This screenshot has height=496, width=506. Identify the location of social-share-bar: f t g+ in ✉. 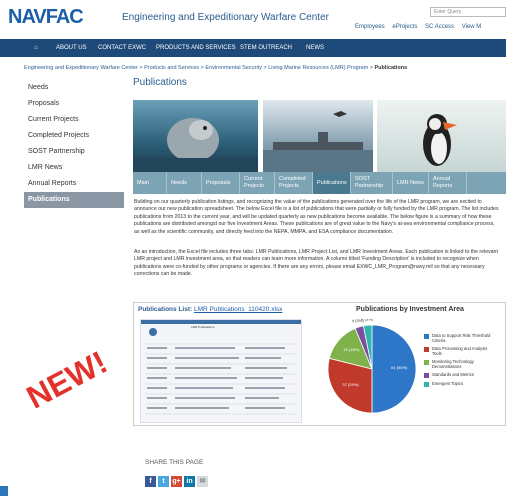
(177, 481).